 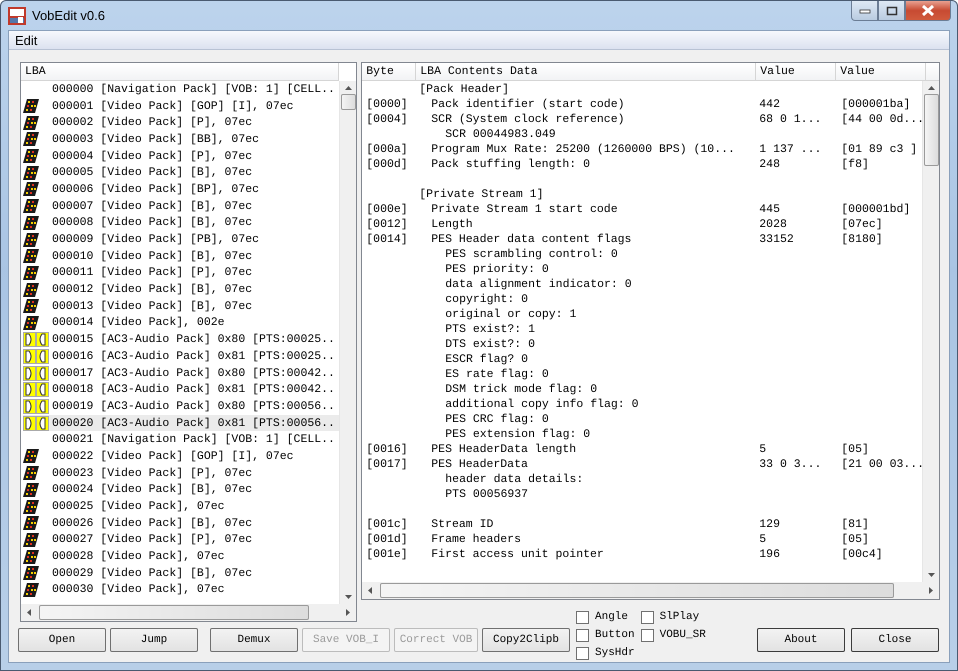 I want to click on push-button: Jump, so click(x=154, y=640).